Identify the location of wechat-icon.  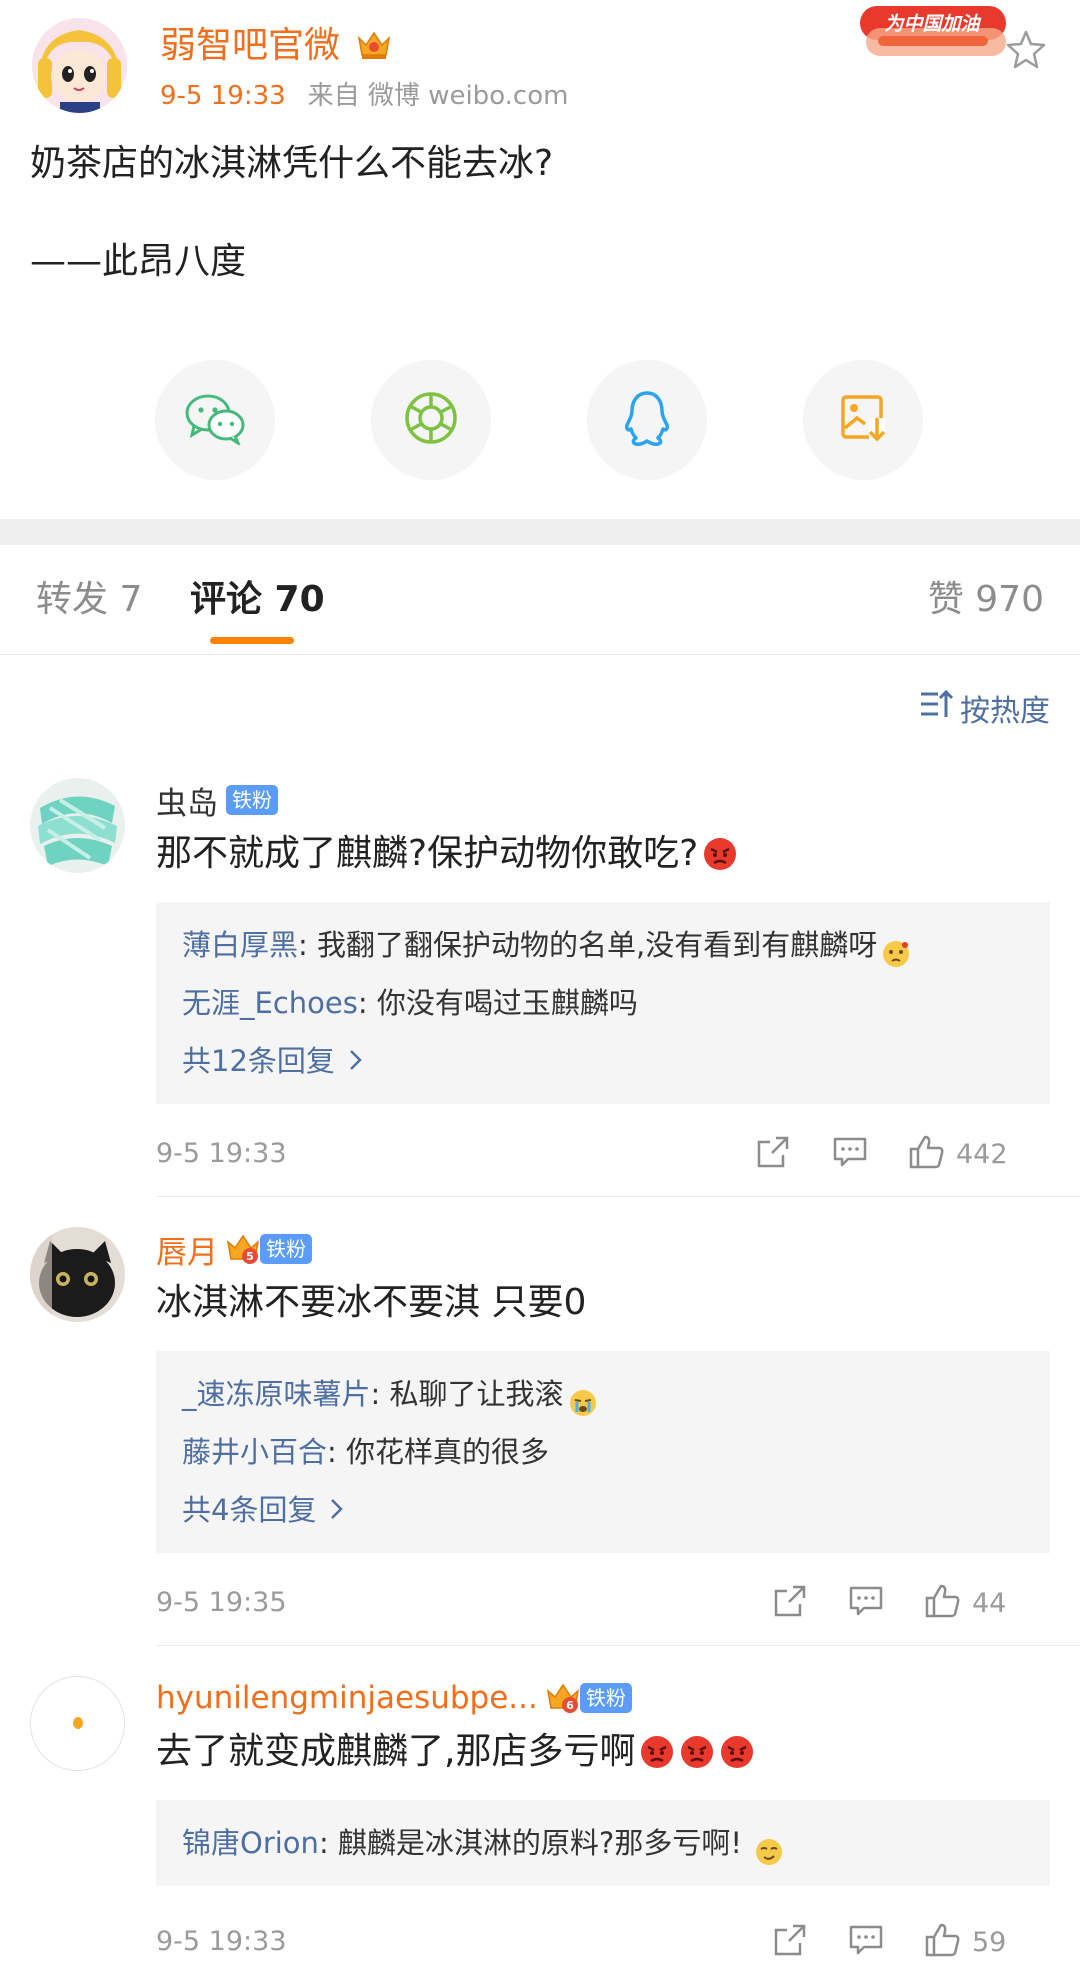
(215, 420).